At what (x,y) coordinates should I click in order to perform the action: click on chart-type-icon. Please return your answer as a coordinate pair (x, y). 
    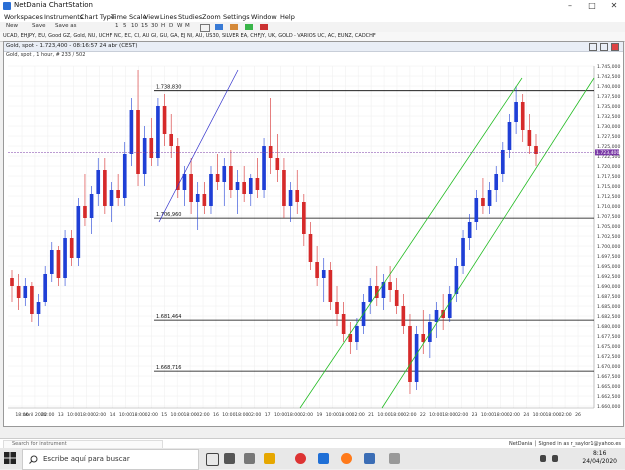
    Looking at the image, I should click on (205, 28).